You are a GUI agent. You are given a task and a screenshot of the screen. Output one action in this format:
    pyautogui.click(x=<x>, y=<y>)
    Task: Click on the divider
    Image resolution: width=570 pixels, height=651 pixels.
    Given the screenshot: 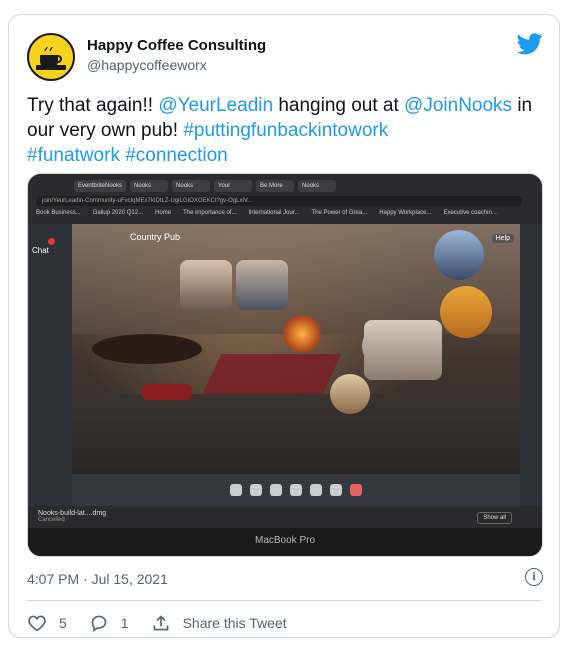 What is the action you would take?
    pyautogui.click(x=284, y=600)
    